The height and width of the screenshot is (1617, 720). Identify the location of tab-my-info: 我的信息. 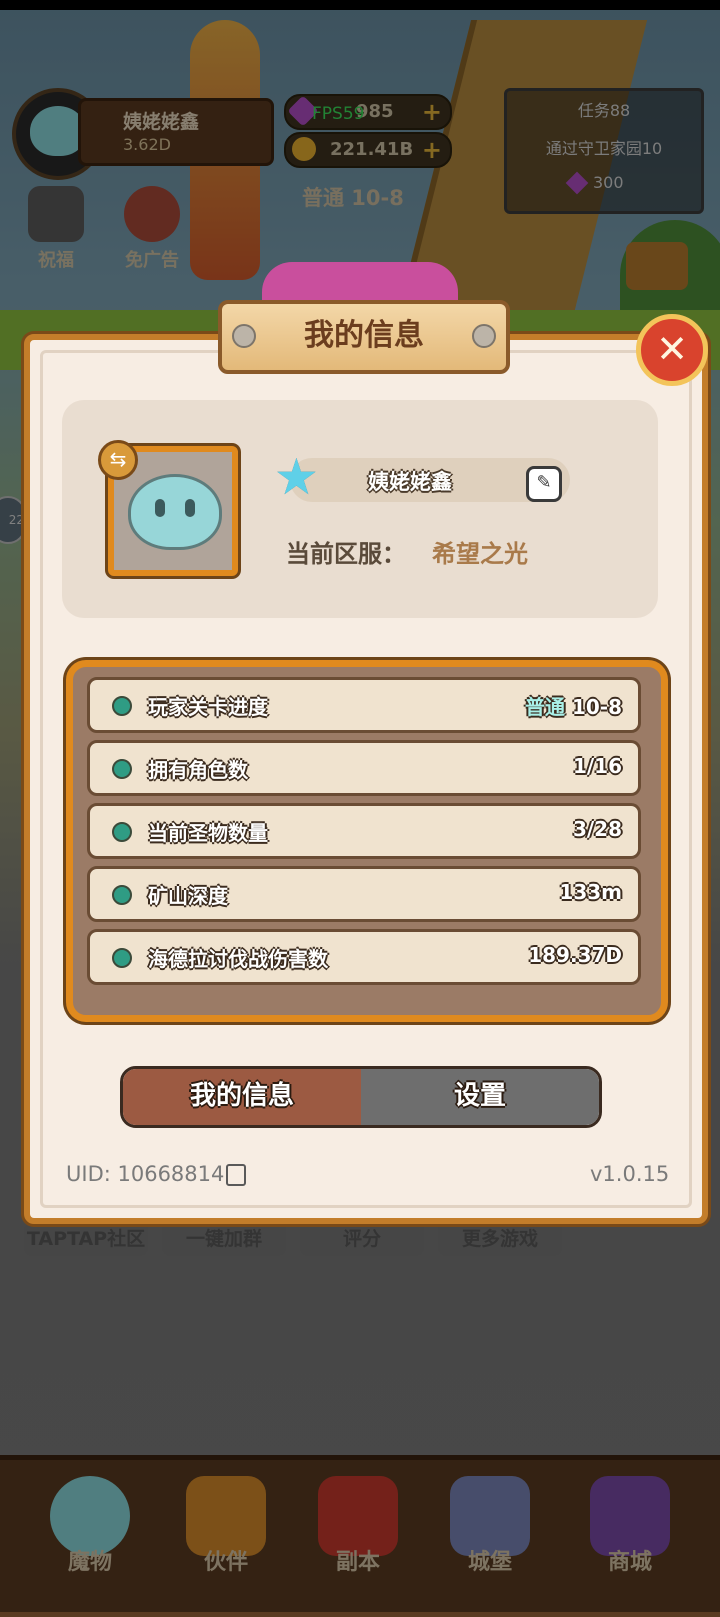
(242, 1097).